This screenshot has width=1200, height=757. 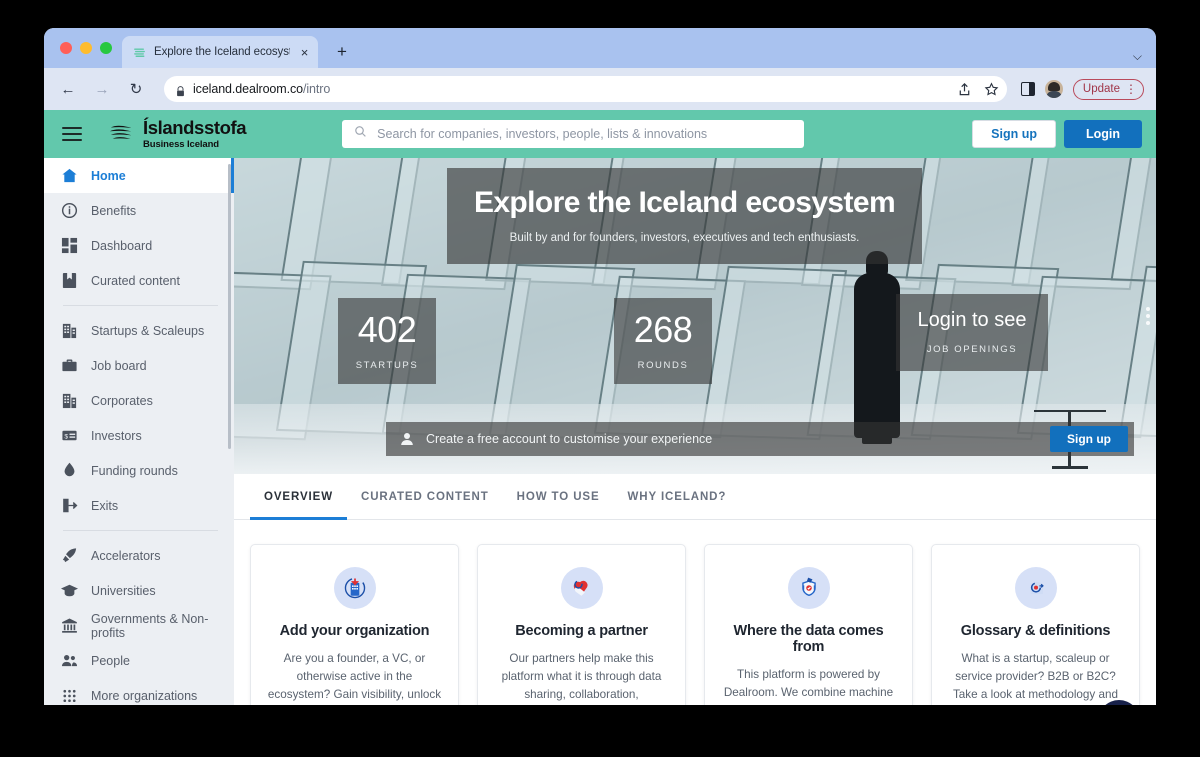 What do you see at coordinates (991, 89) in the screenshot?
I see `star-icon` at bounding box center [991, 89].